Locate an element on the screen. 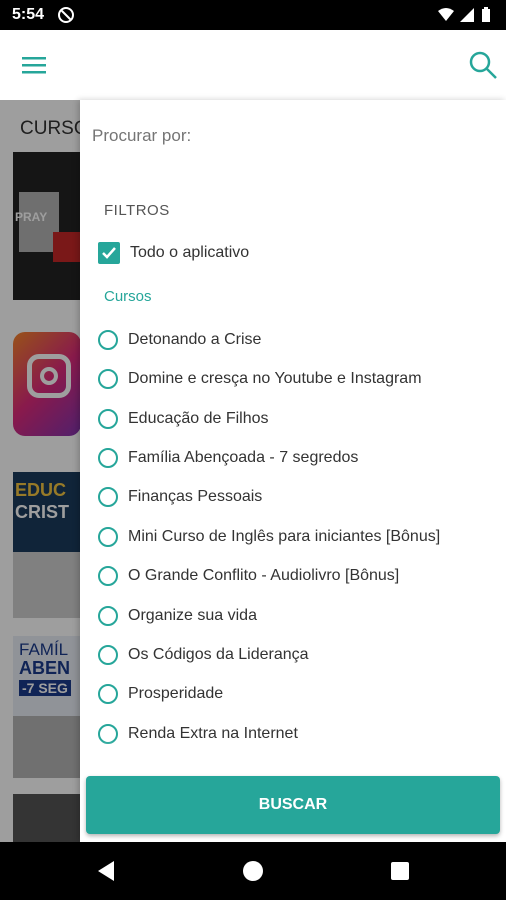 The image size is (506, 900). course-option: O Grande Conflito - Audiolivro [Bônus] is located at coordinates (248, 576).